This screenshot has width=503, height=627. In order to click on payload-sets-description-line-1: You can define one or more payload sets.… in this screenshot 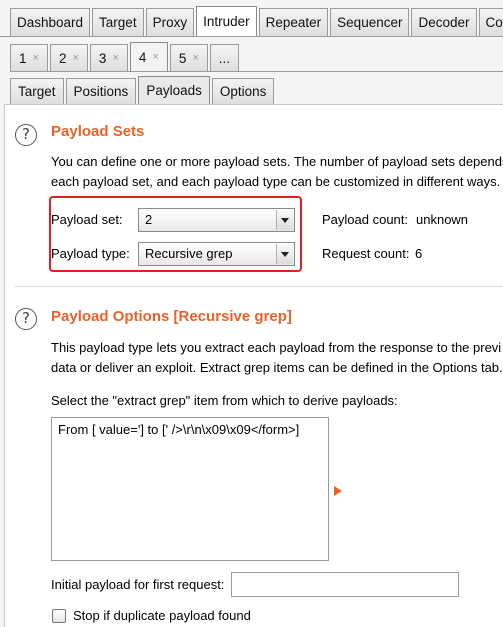, I will do `click(277, 161)`.